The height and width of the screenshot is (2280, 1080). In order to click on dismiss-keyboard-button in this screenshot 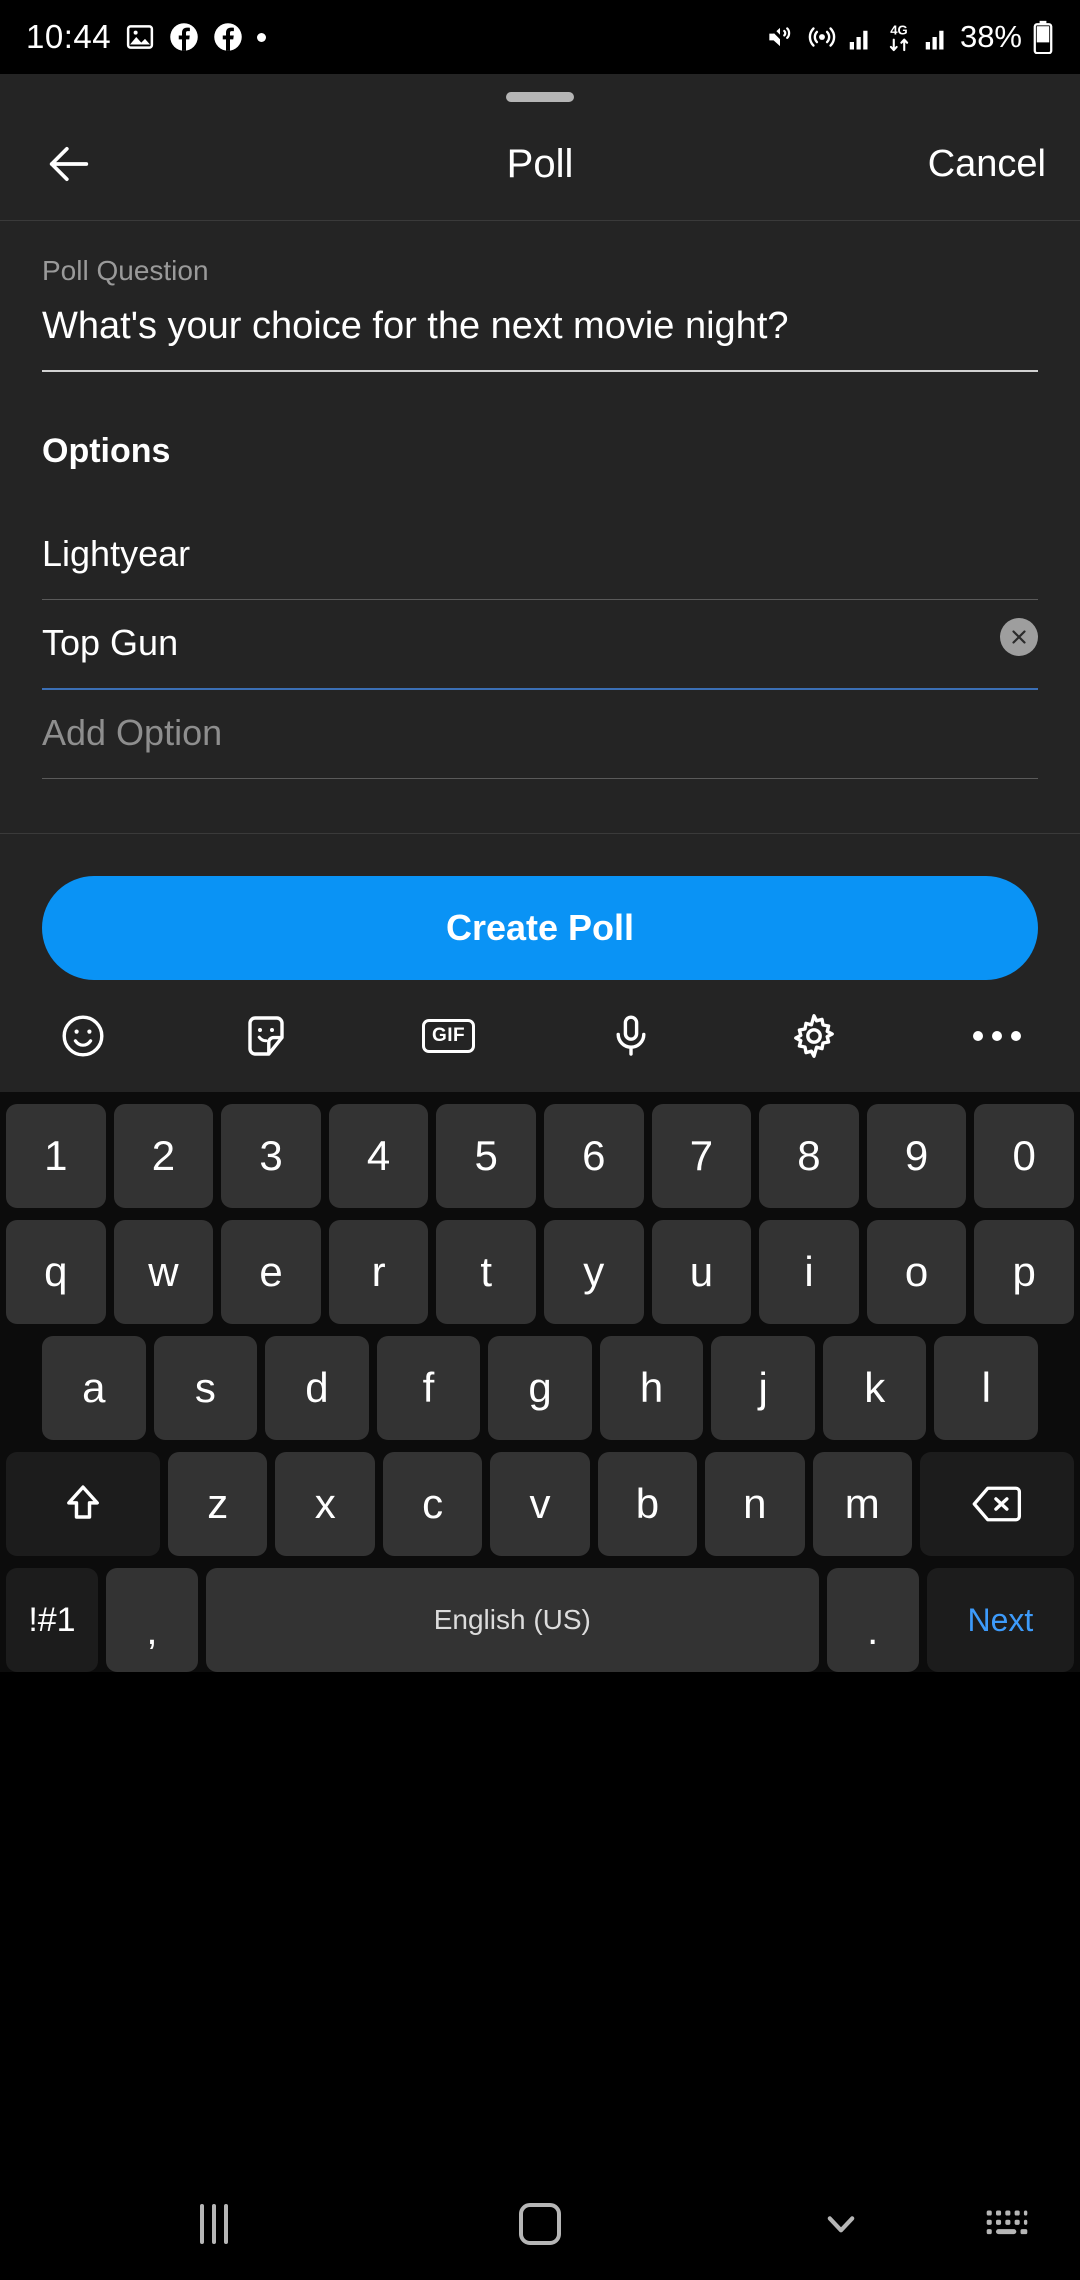, I will do `click(841, 2224)`.